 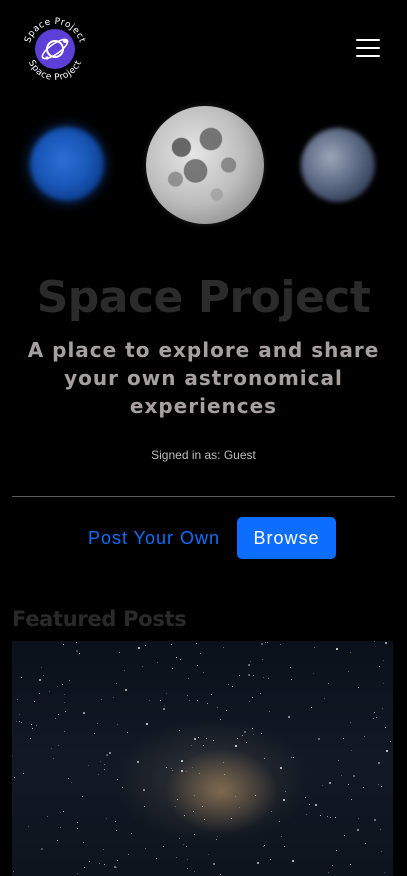 What do you see at coordinates (203, 50) in the screenshot?
I see `header: Space Project Space Project` at bounding box center [203, 50].